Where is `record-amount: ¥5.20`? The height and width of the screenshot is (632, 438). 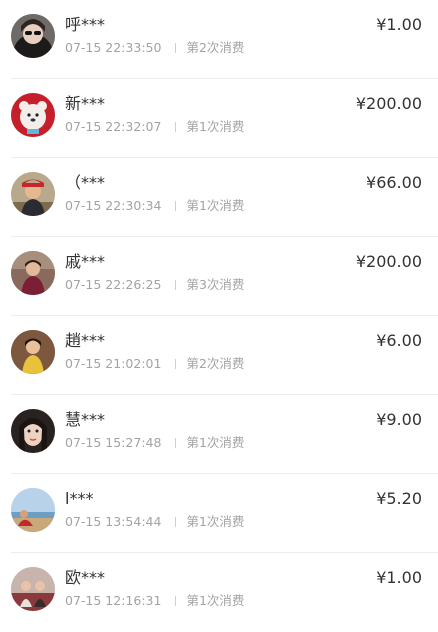 record-amount: ¥5.20 is located at coordinates (399, 498).